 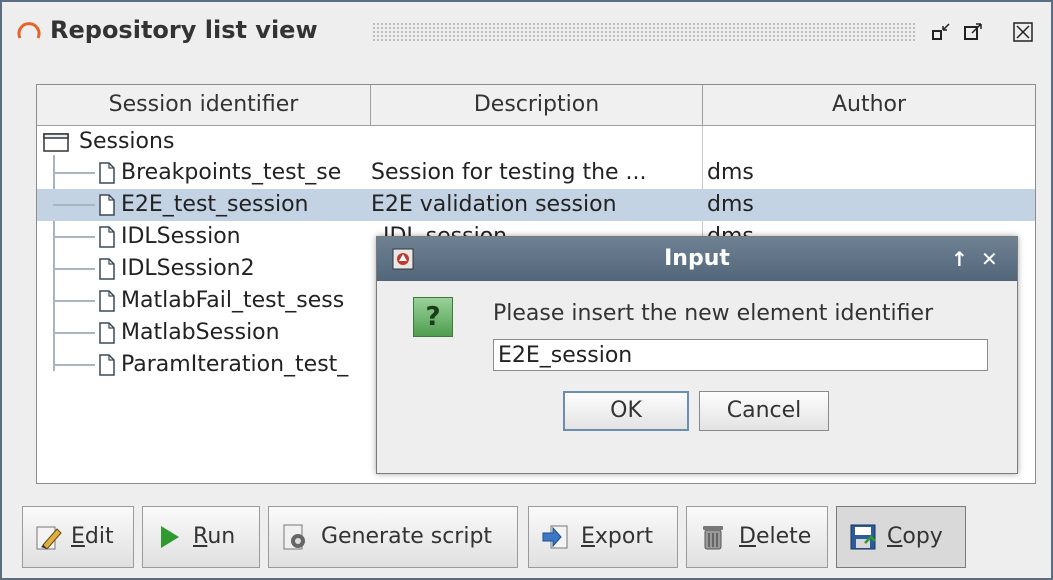 What do you see at coordinates (740, 355) in the screenshot?
I see `element-identifier-input` at bounding box center [740, 355].